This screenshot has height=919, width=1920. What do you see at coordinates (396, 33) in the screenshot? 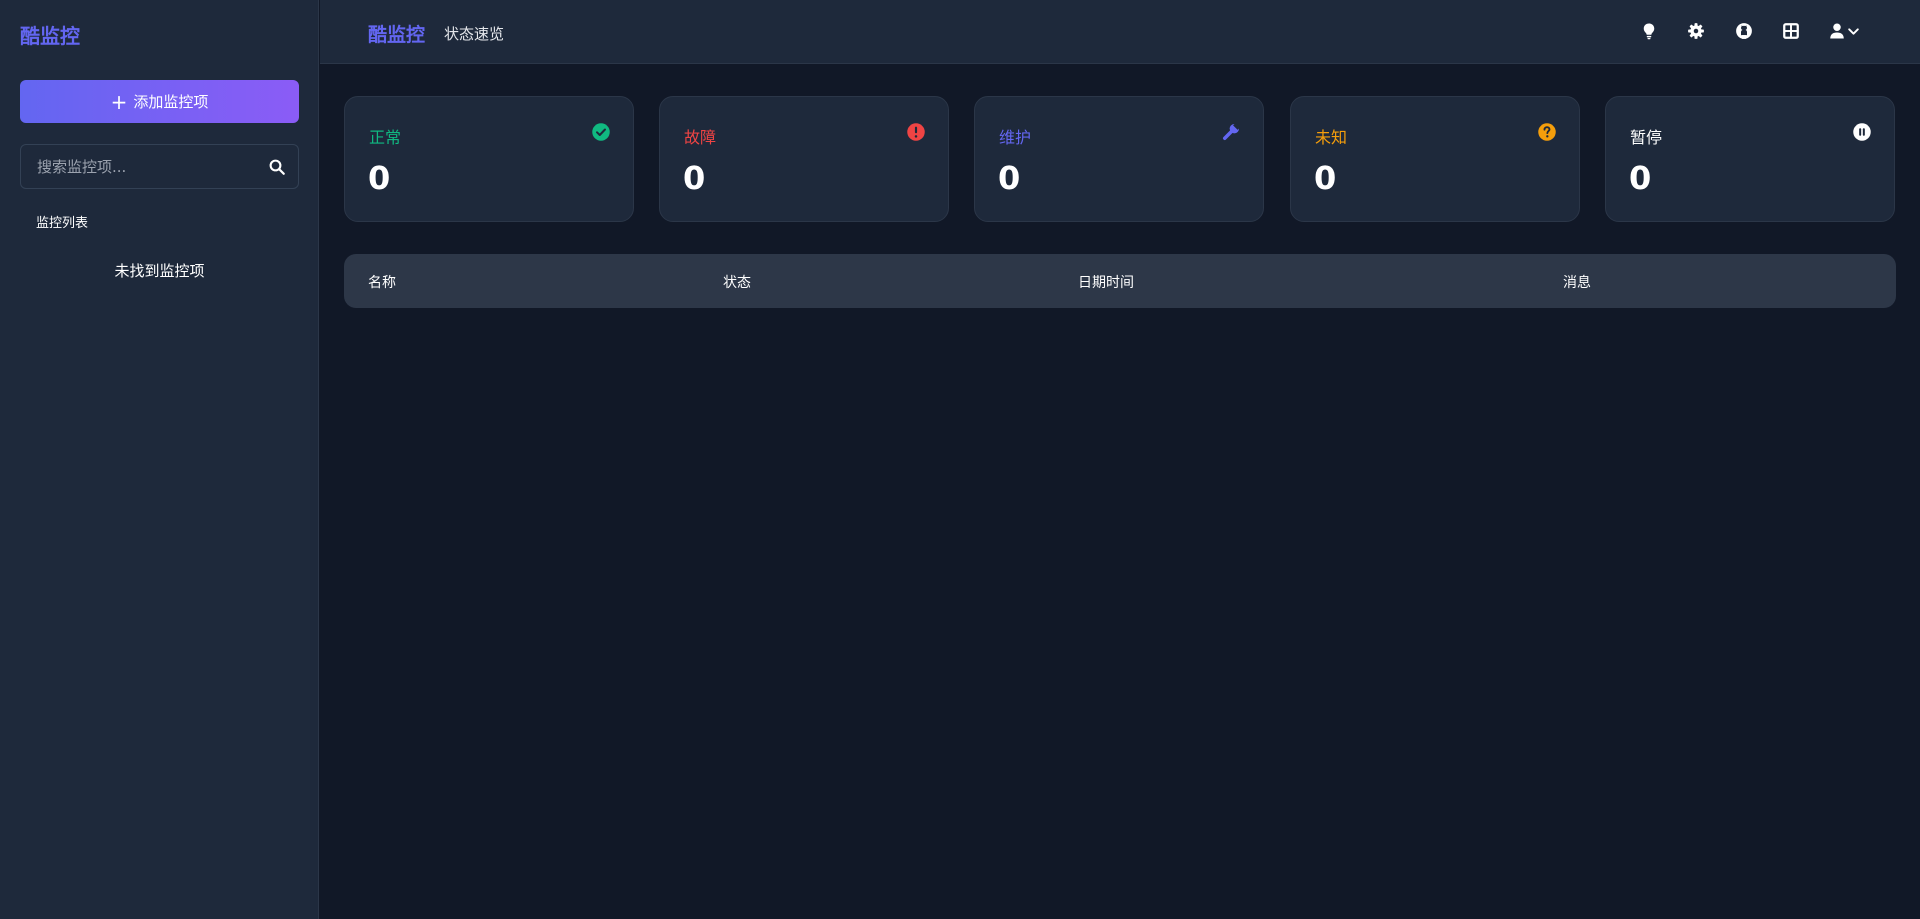
I see `header-logo: 酷监控` at bounding box center [396, 33].